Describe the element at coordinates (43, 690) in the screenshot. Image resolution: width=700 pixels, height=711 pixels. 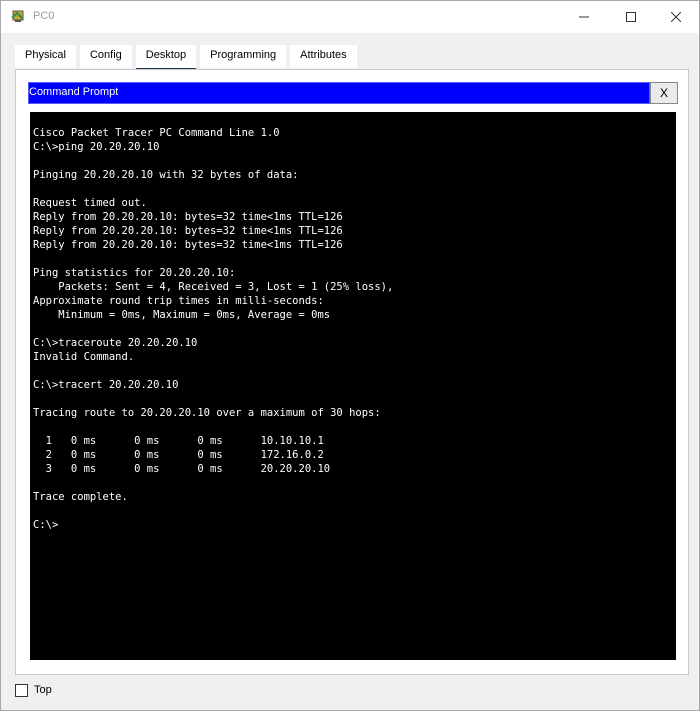
I see `top-checkbox-label: Top` at that location.